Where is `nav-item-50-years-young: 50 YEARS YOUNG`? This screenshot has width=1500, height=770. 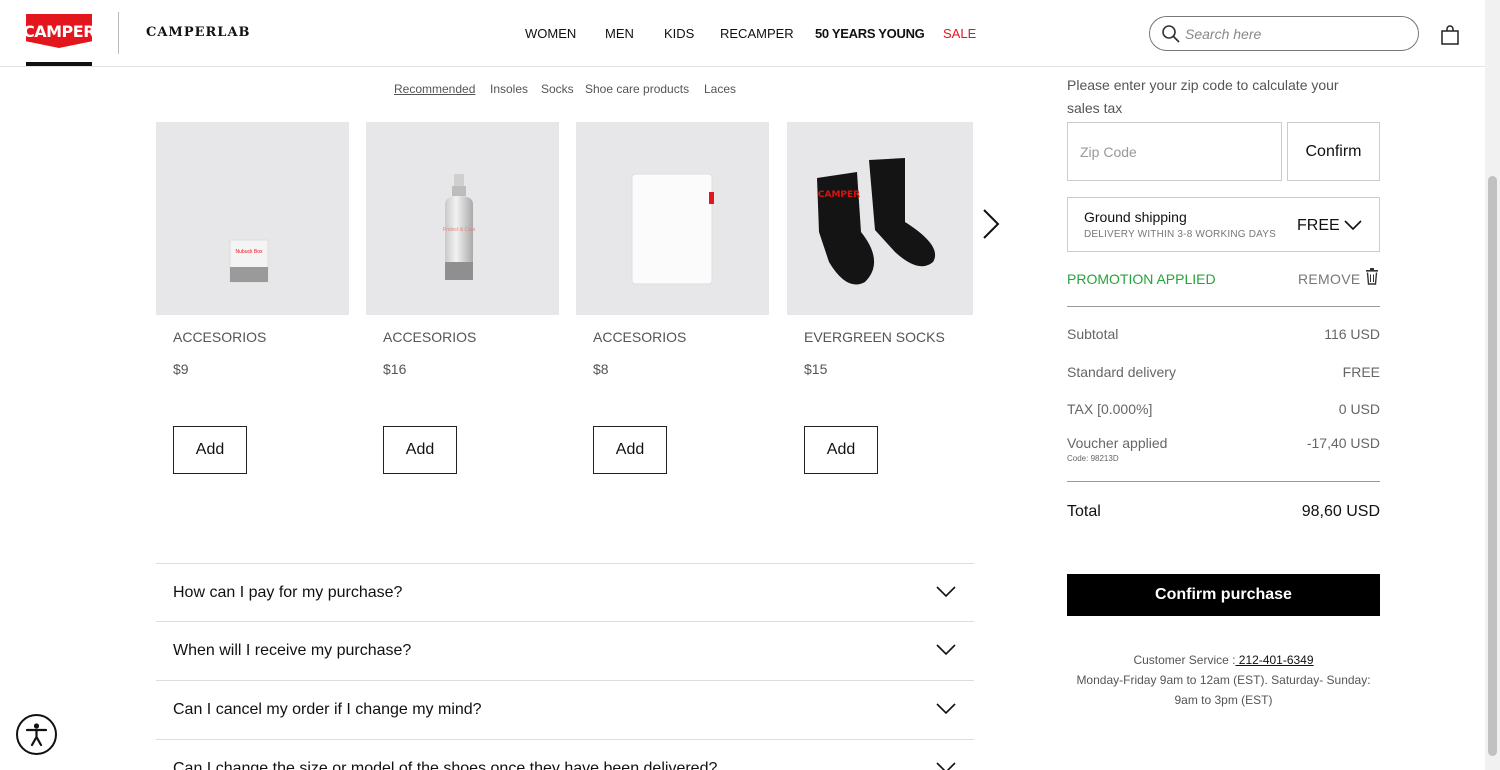
nav-item-50-years-young: 50 YEARS YOUNG is located at coordinates (870, 33).